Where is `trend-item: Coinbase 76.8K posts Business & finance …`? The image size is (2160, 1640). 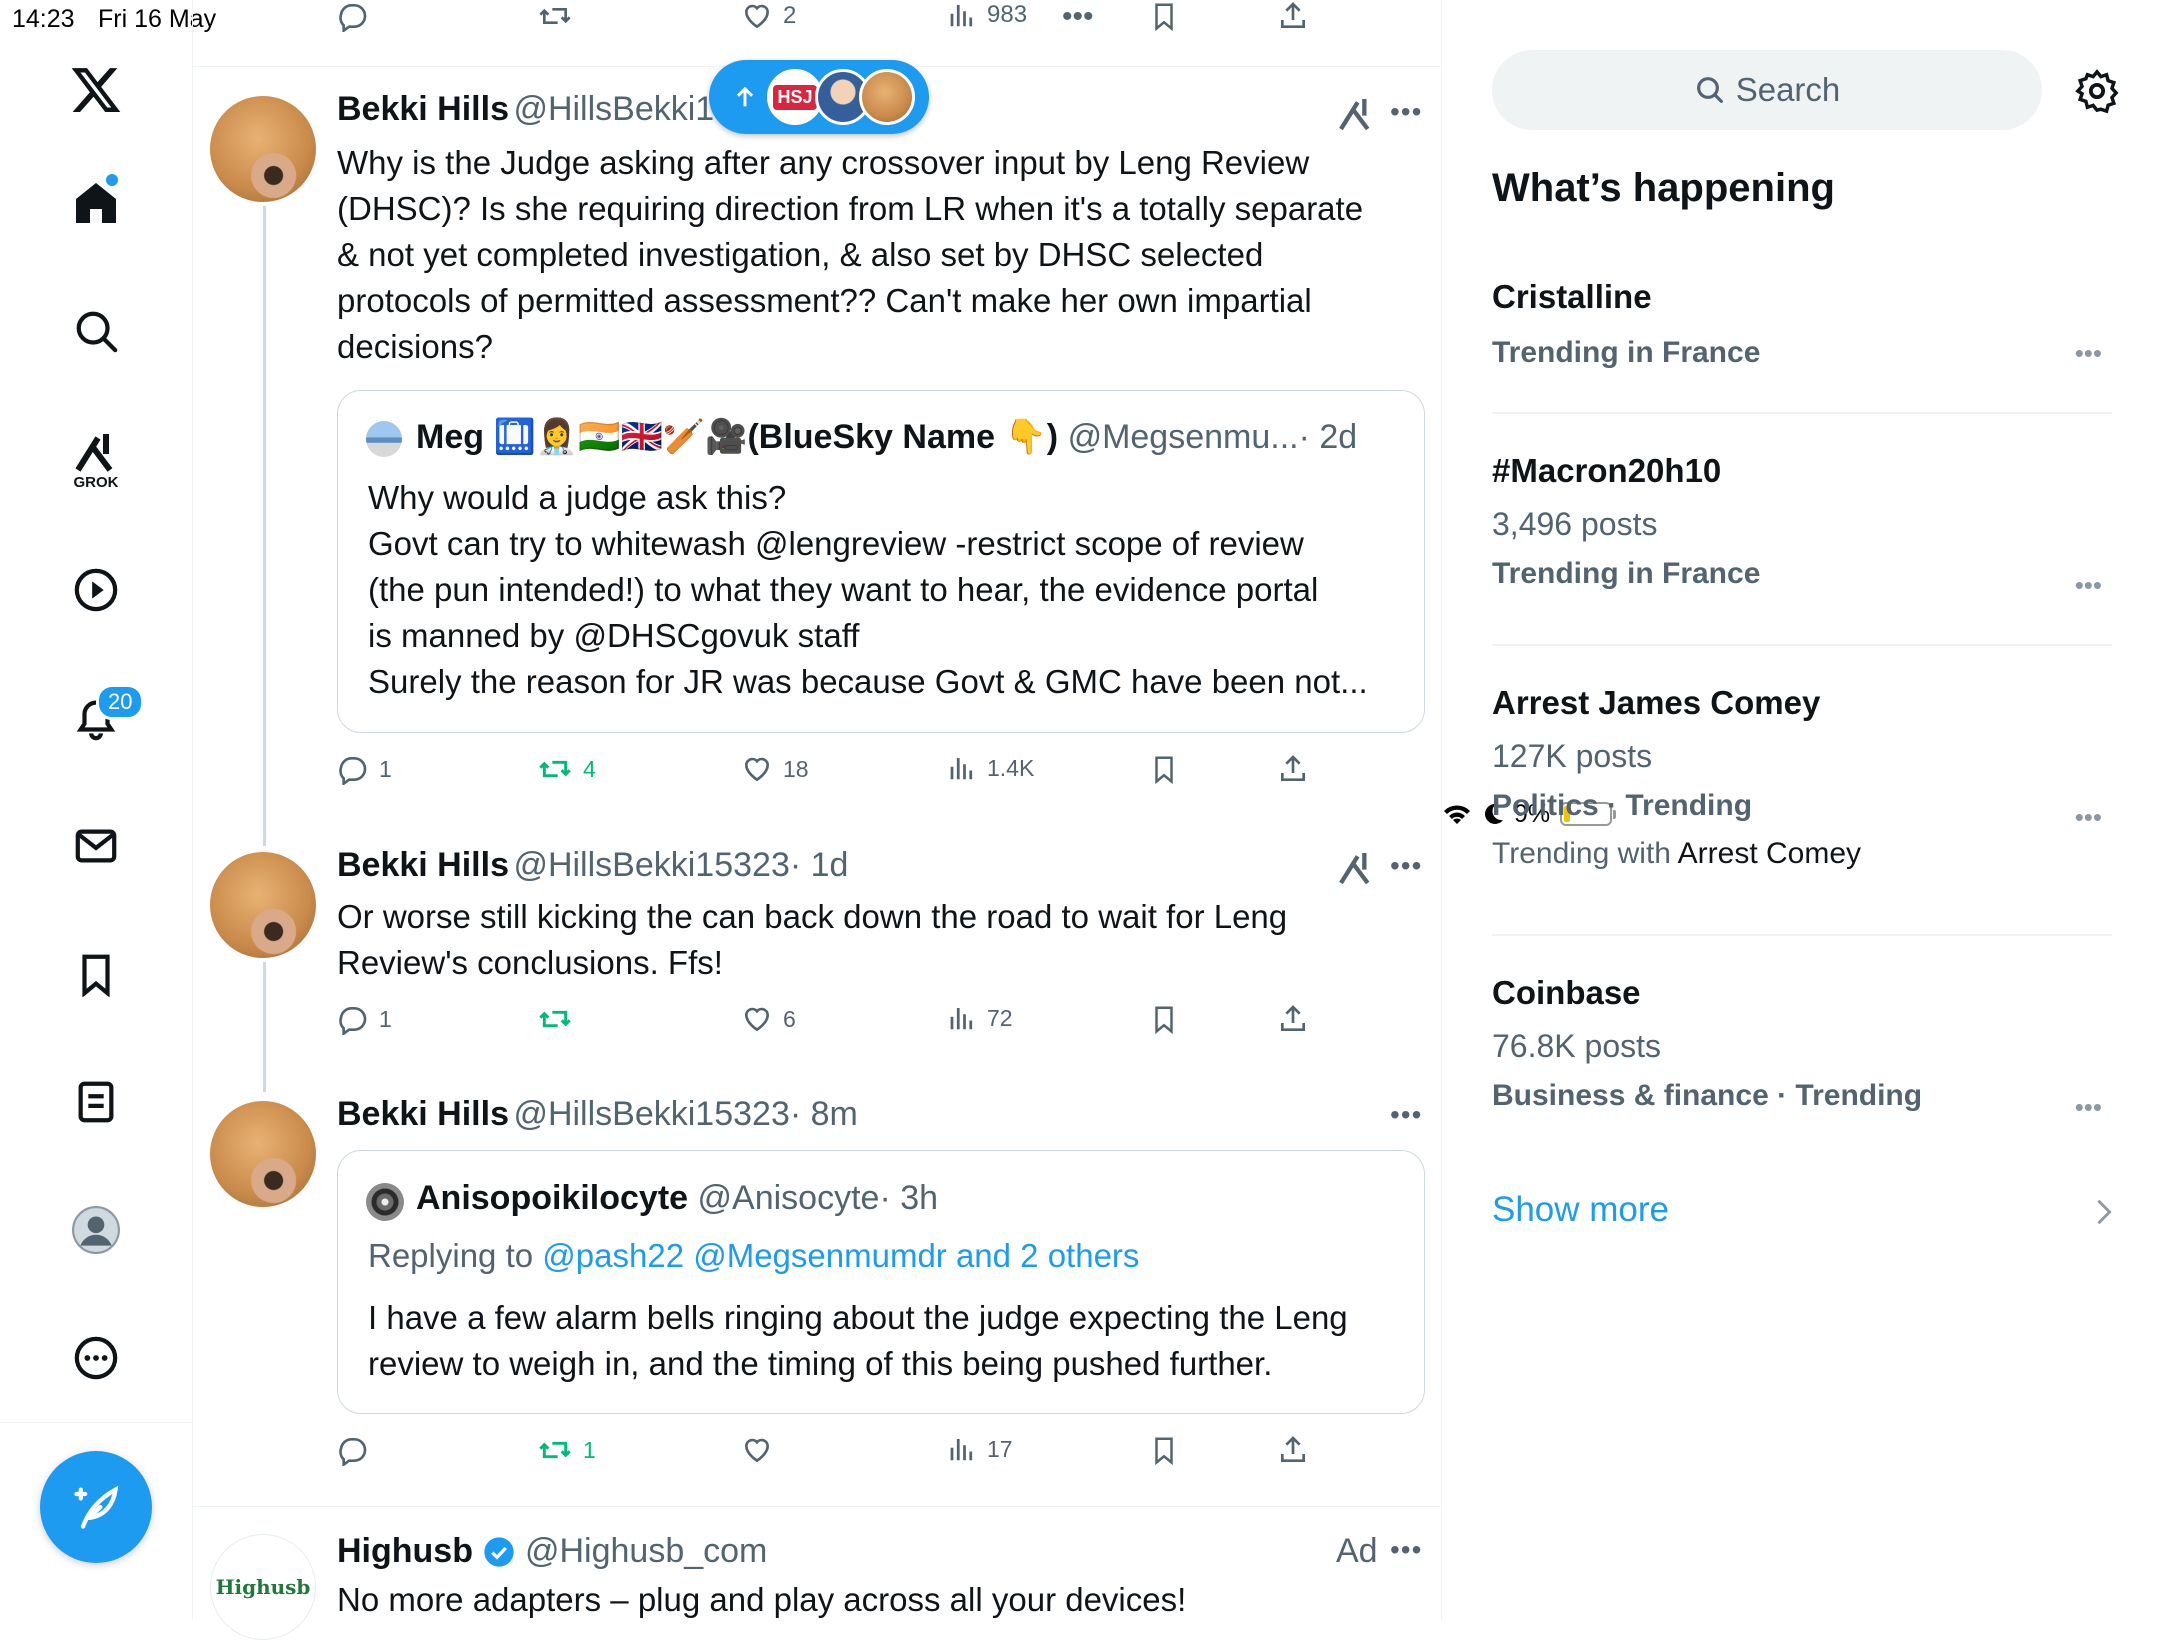 trend-item: Coinbase 76.8K posts Business & finance … is located at coordinates (1802, 1048).